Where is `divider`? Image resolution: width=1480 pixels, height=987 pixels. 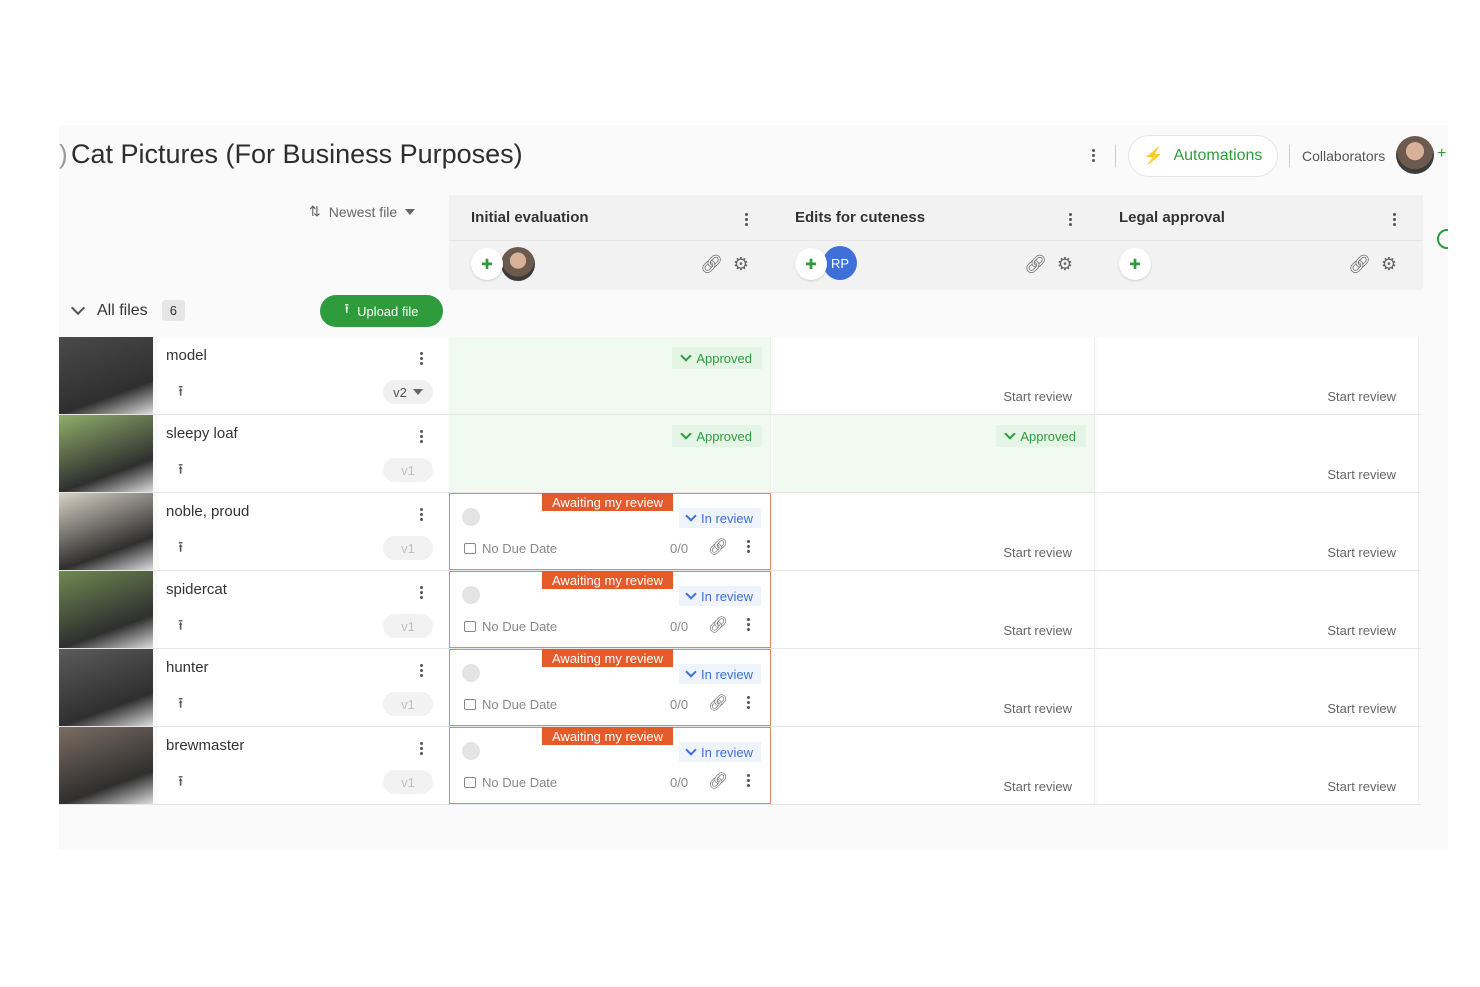
divider is located at coordinates (612, 240).